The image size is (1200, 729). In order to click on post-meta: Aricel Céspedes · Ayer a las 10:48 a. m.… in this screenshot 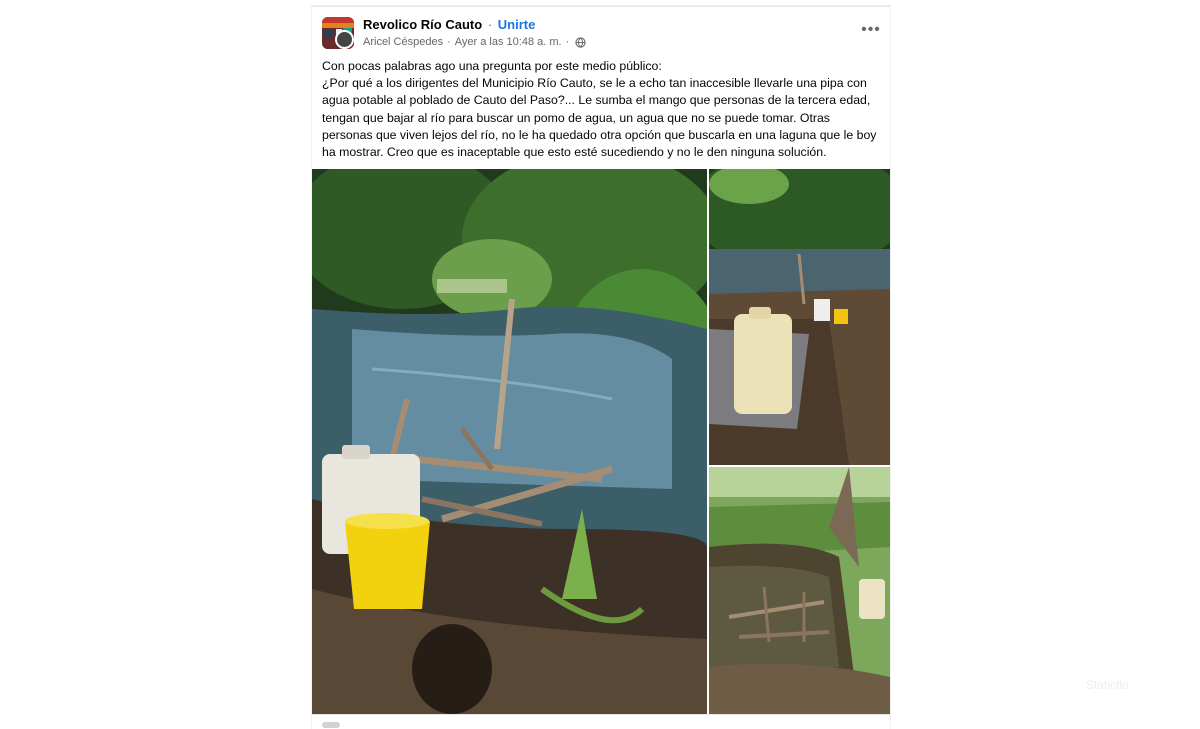, I will do `click(474, 42)`.